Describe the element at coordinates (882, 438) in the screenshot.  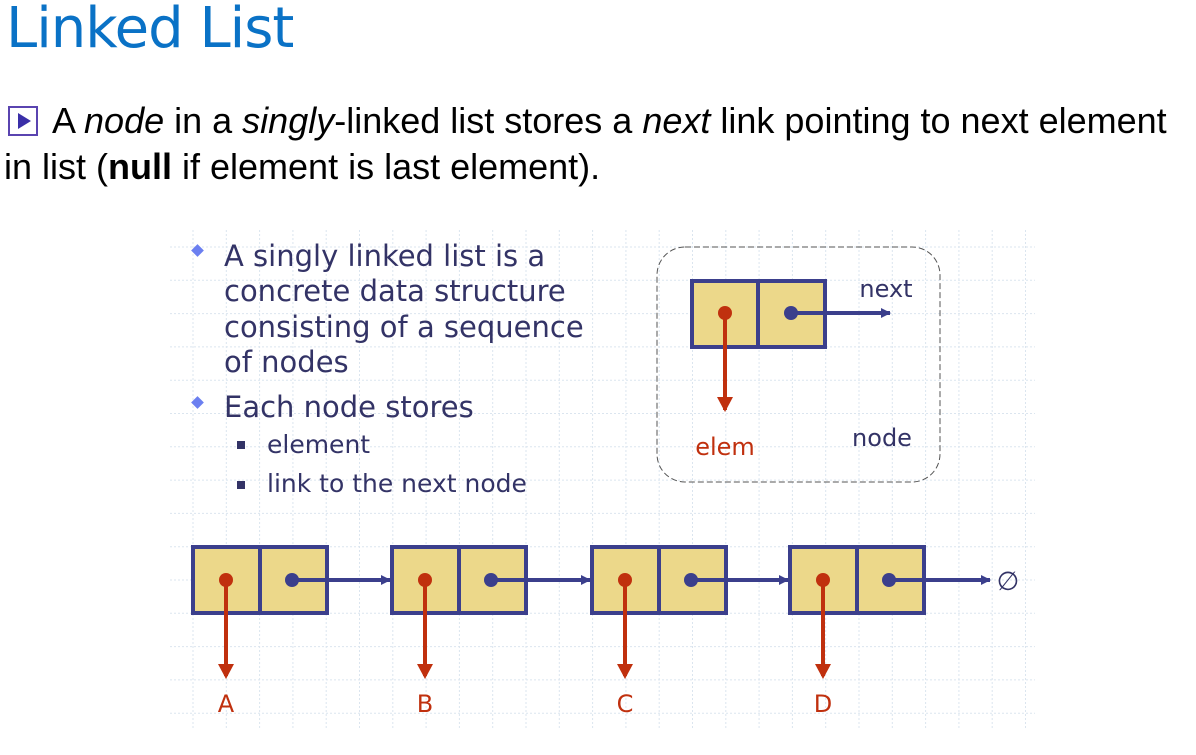
I see `node-label: node` at that location.